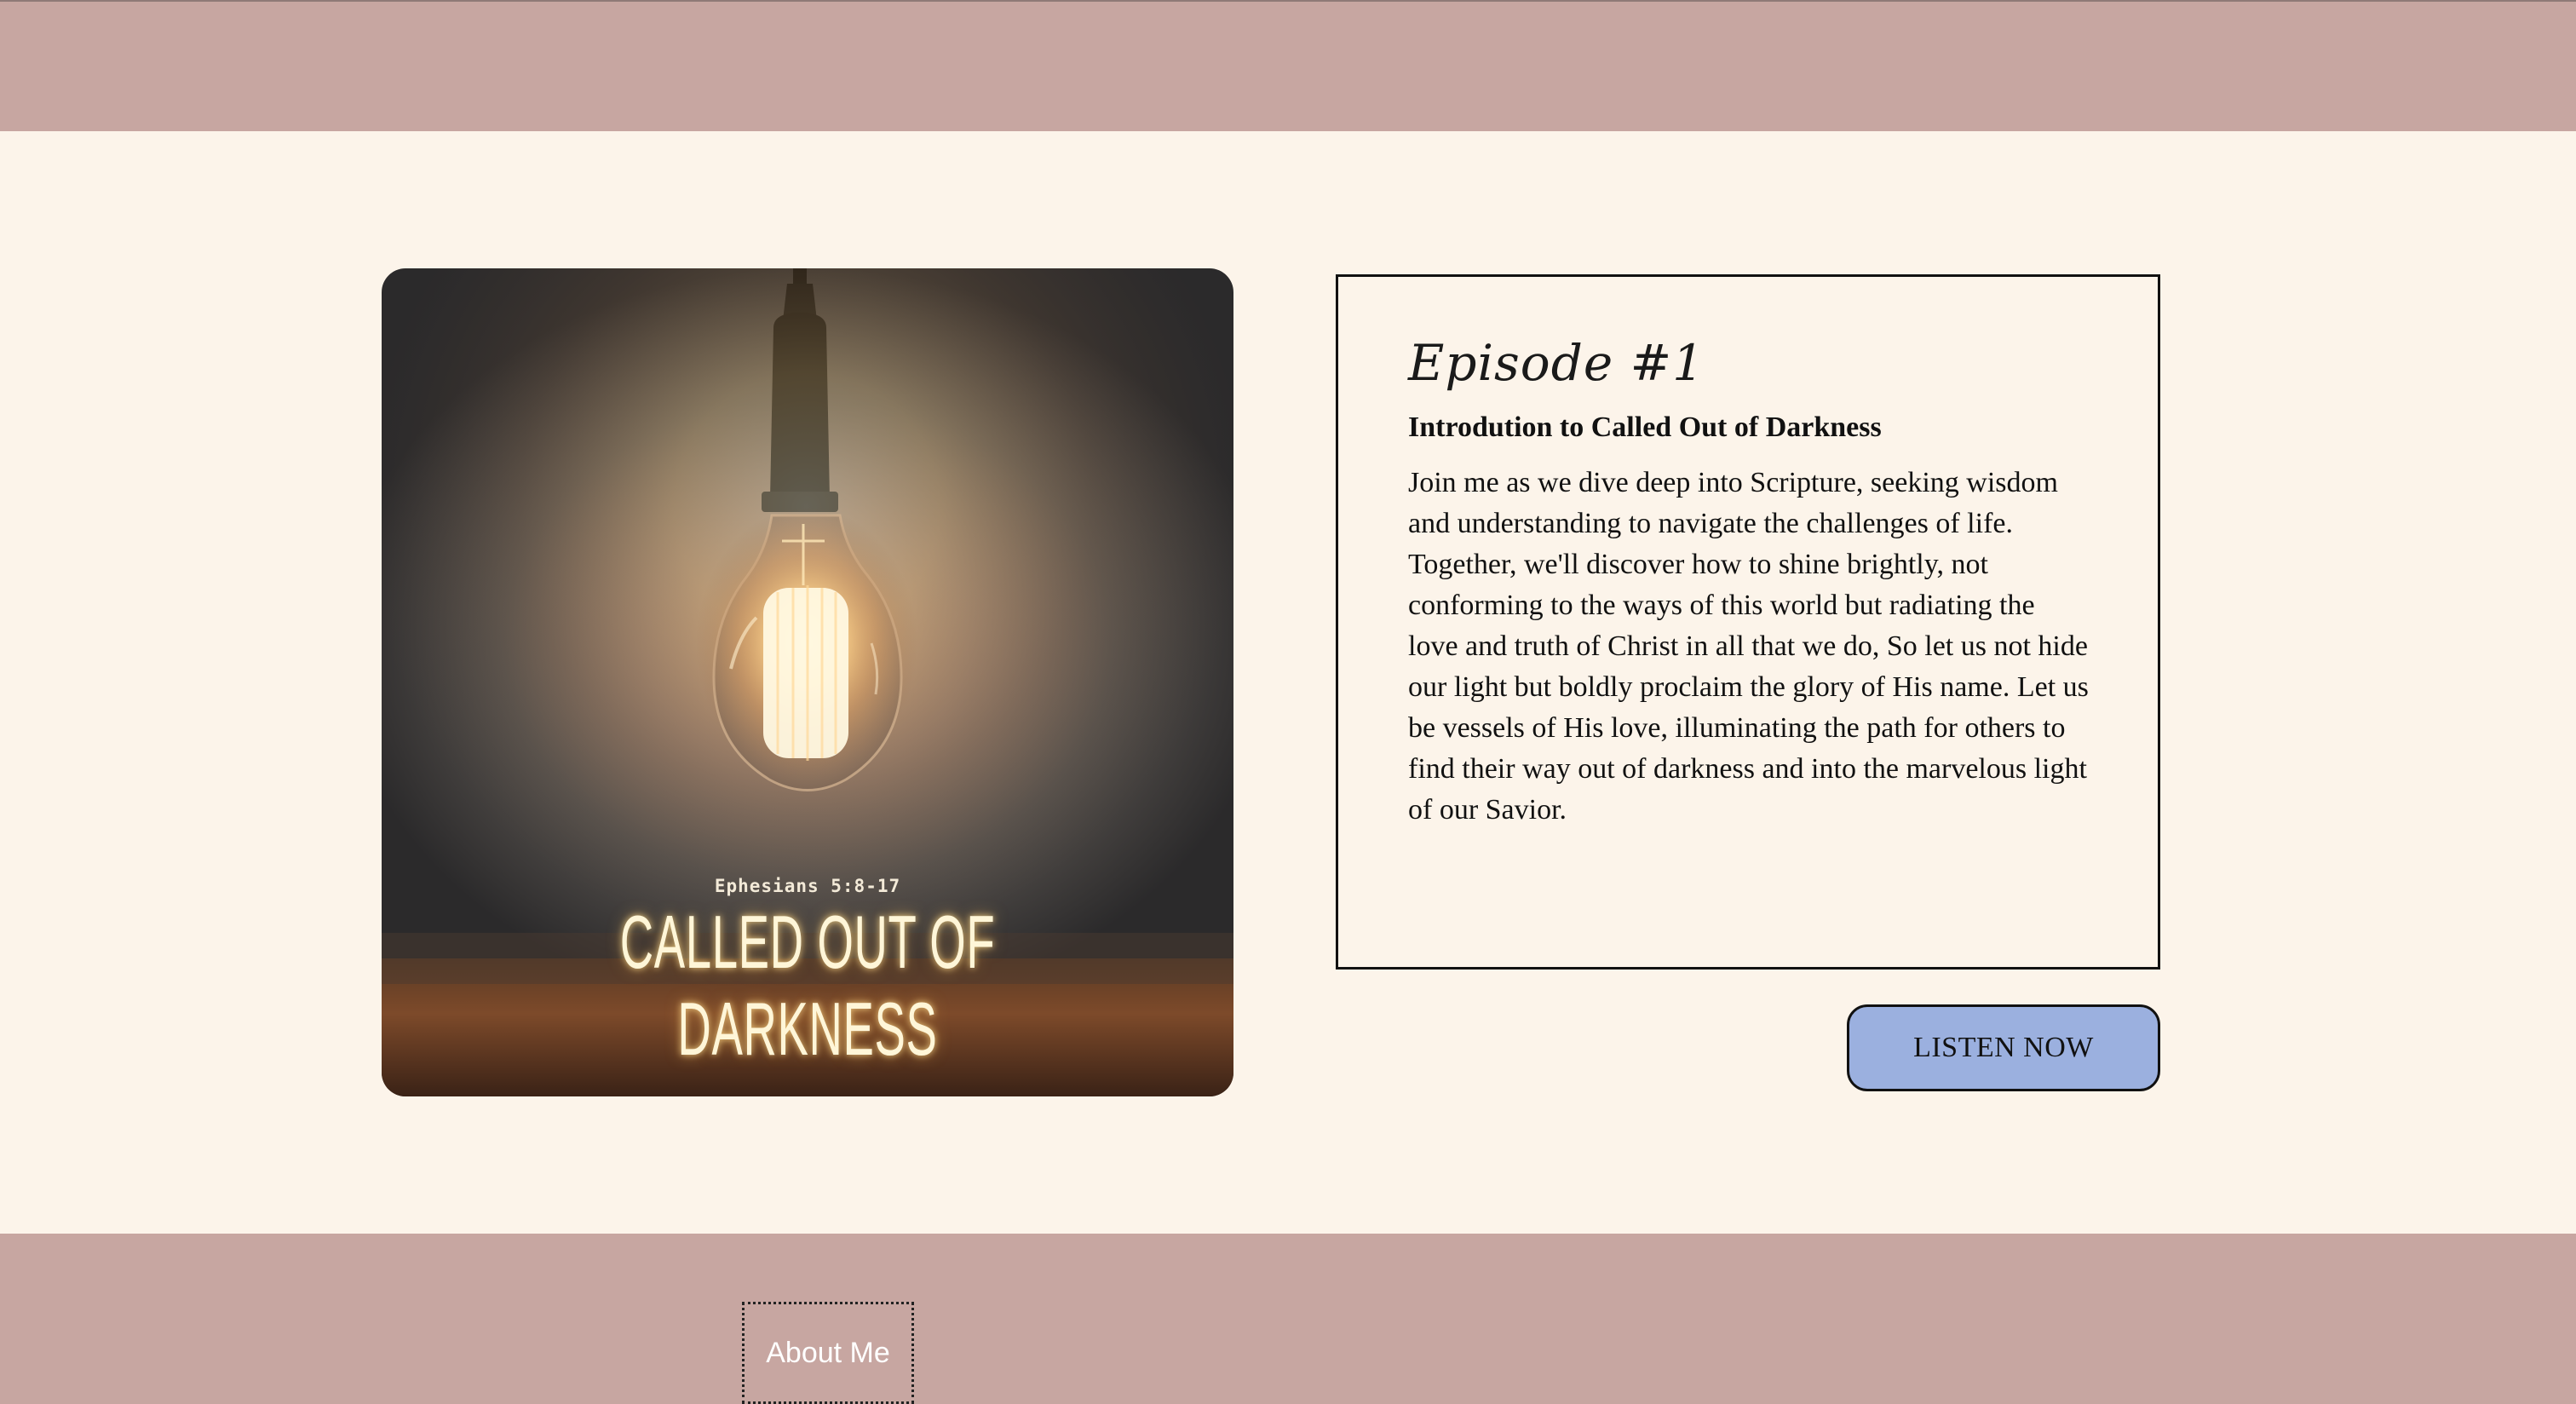  What do you see at coordinates (1557, 363) in the screenshot?
I see `episode-number: Episode #1` at bounding box center [1557, 363].